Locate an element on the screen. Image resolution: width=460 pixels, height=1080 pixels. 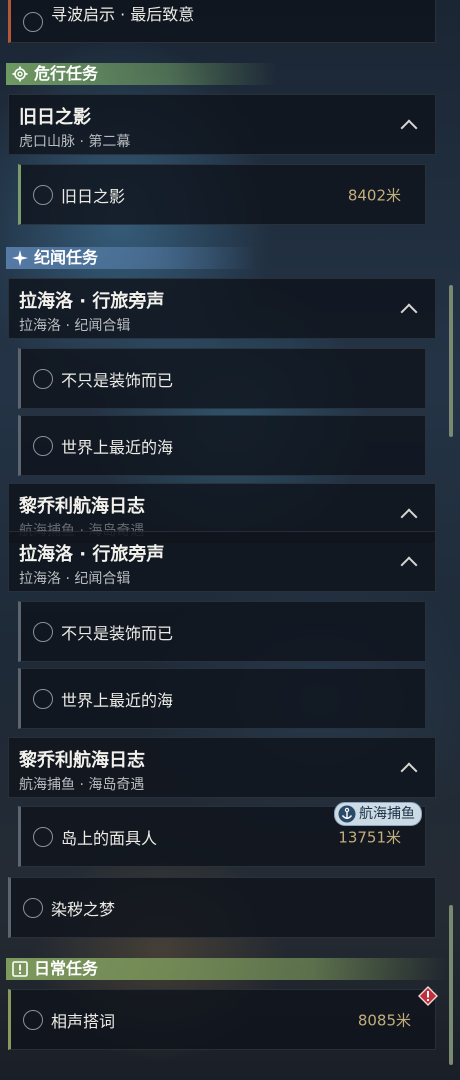
badge-label: 航海捕鱼 is located at coordinates (387, 814).